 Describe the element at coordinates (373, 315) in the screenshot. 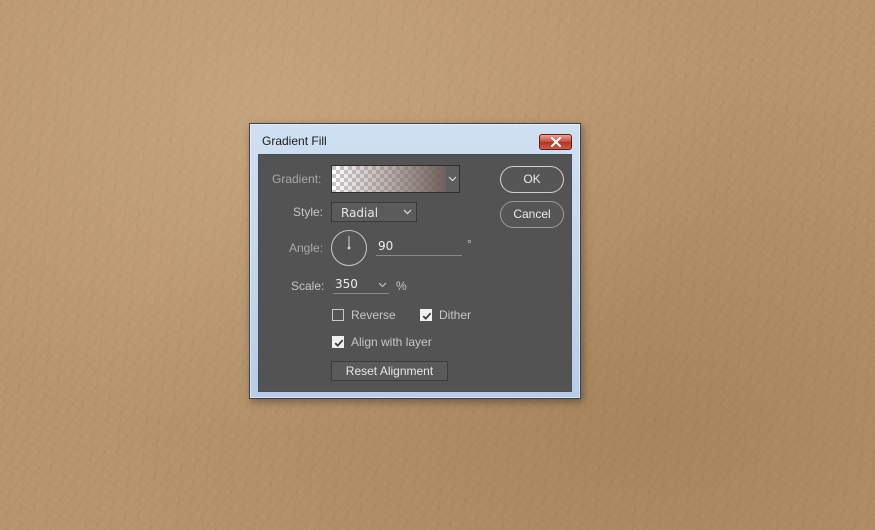

I see `reverse-label: Reverse` at that location.